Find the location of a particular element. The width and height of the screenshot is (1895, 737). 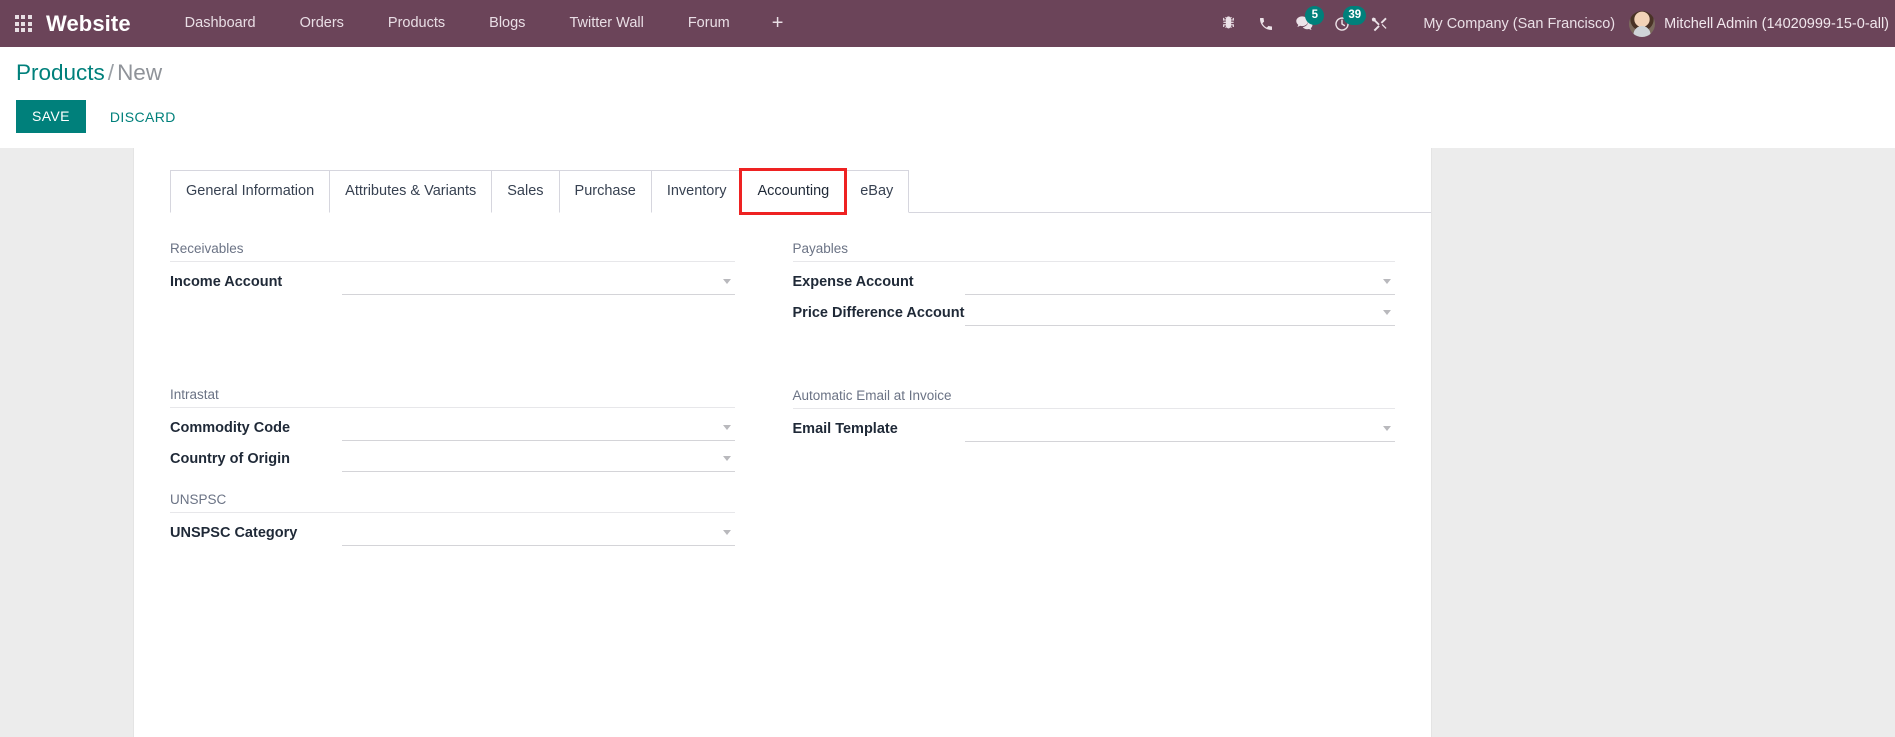

group-title-receivables: Receivables is located at coordinates (452, 251).